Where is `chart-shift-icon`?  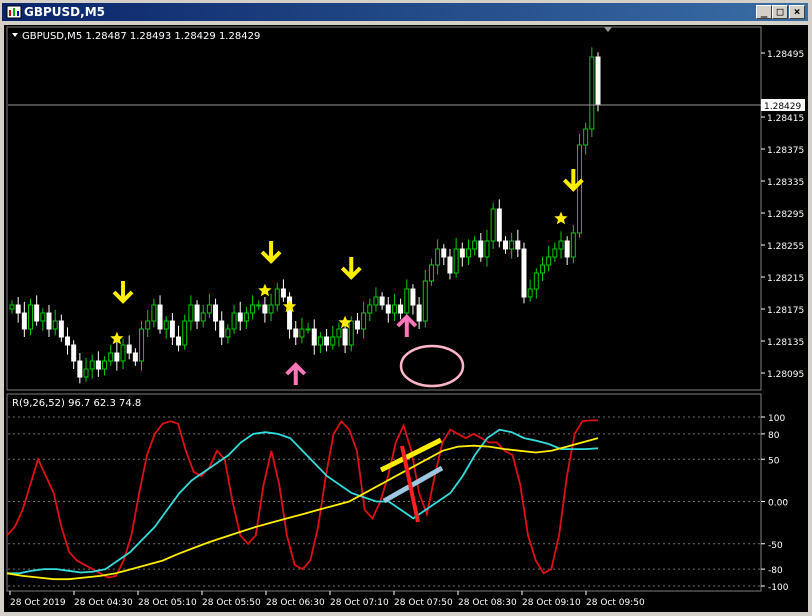
chart-shift-icon is located at coordinates (608, 29).